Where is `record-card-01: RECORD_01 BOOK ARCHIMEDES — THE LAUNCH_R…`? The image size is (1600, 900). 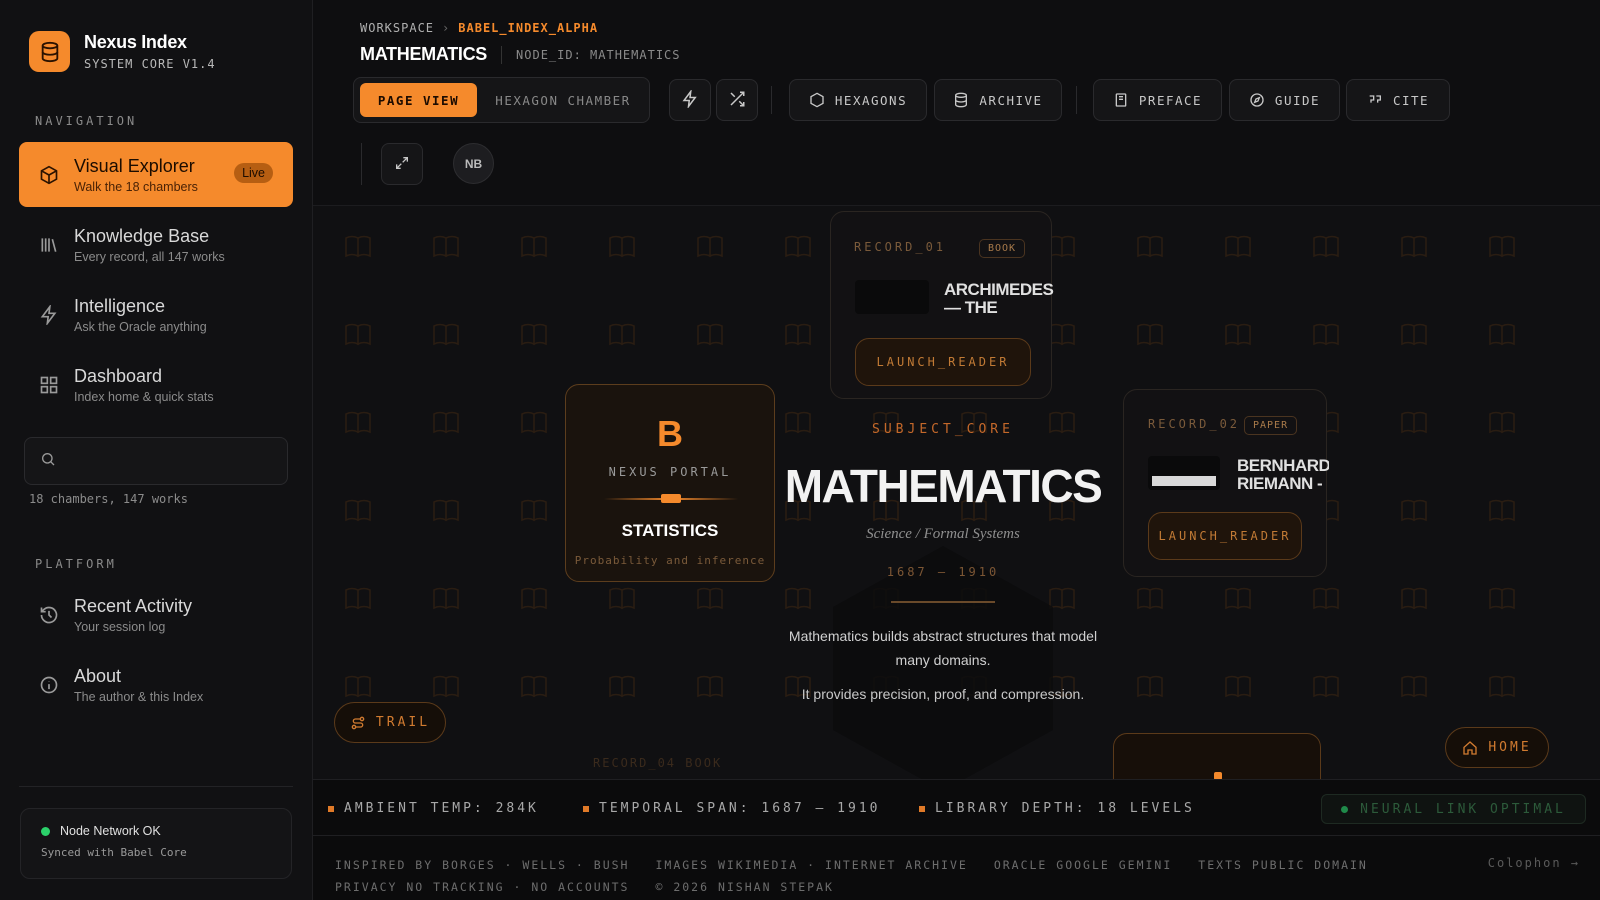
record-card-01: RECORD_01 BOOK ARCHIMEDES — THE LAUNCH_R… is located at coordinates (942, 305).